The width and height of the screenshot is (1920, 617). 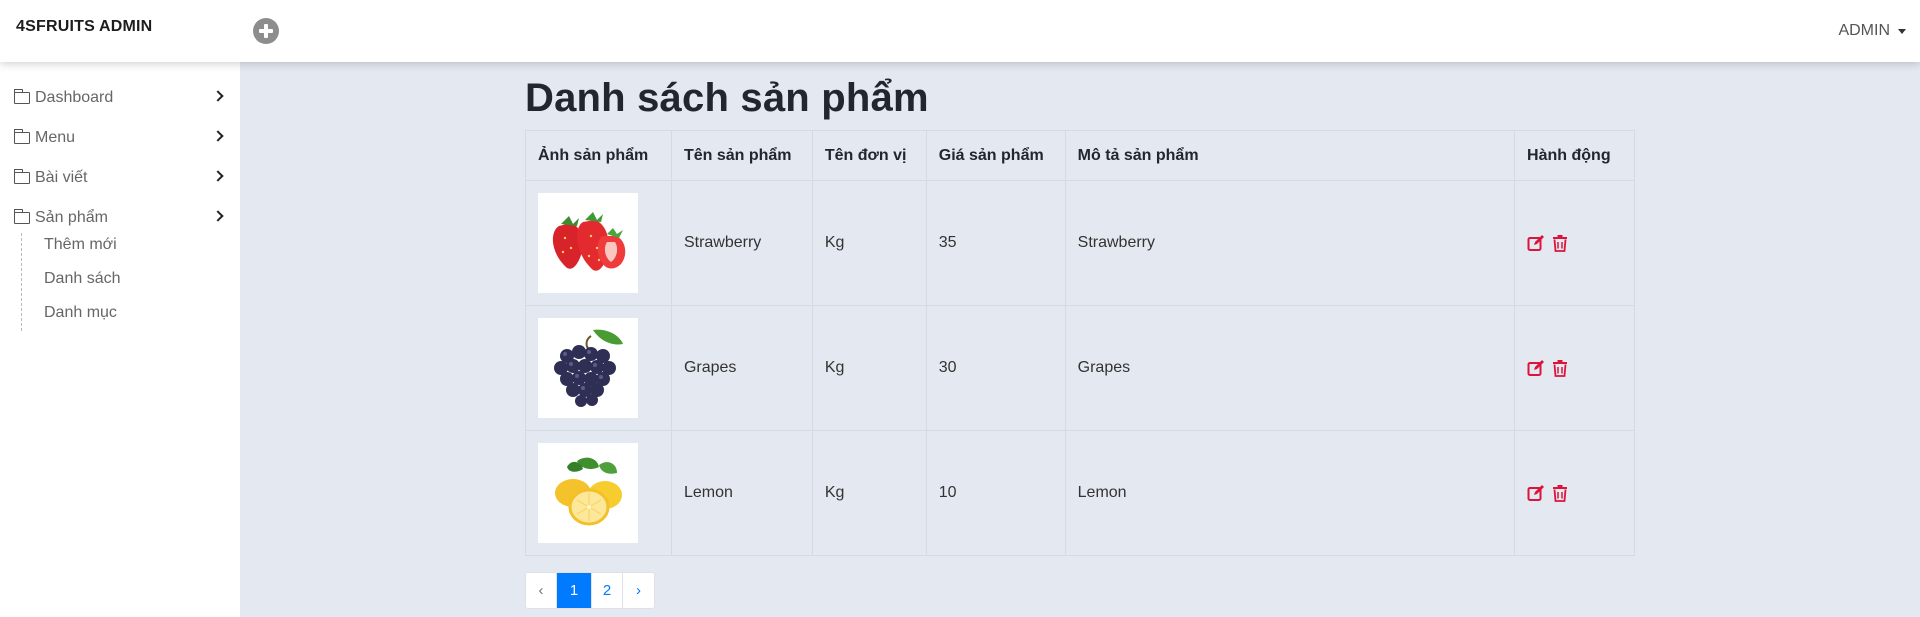 I want to click on column-header-price: Giá sản phẩm, so click(x=995, y=155).